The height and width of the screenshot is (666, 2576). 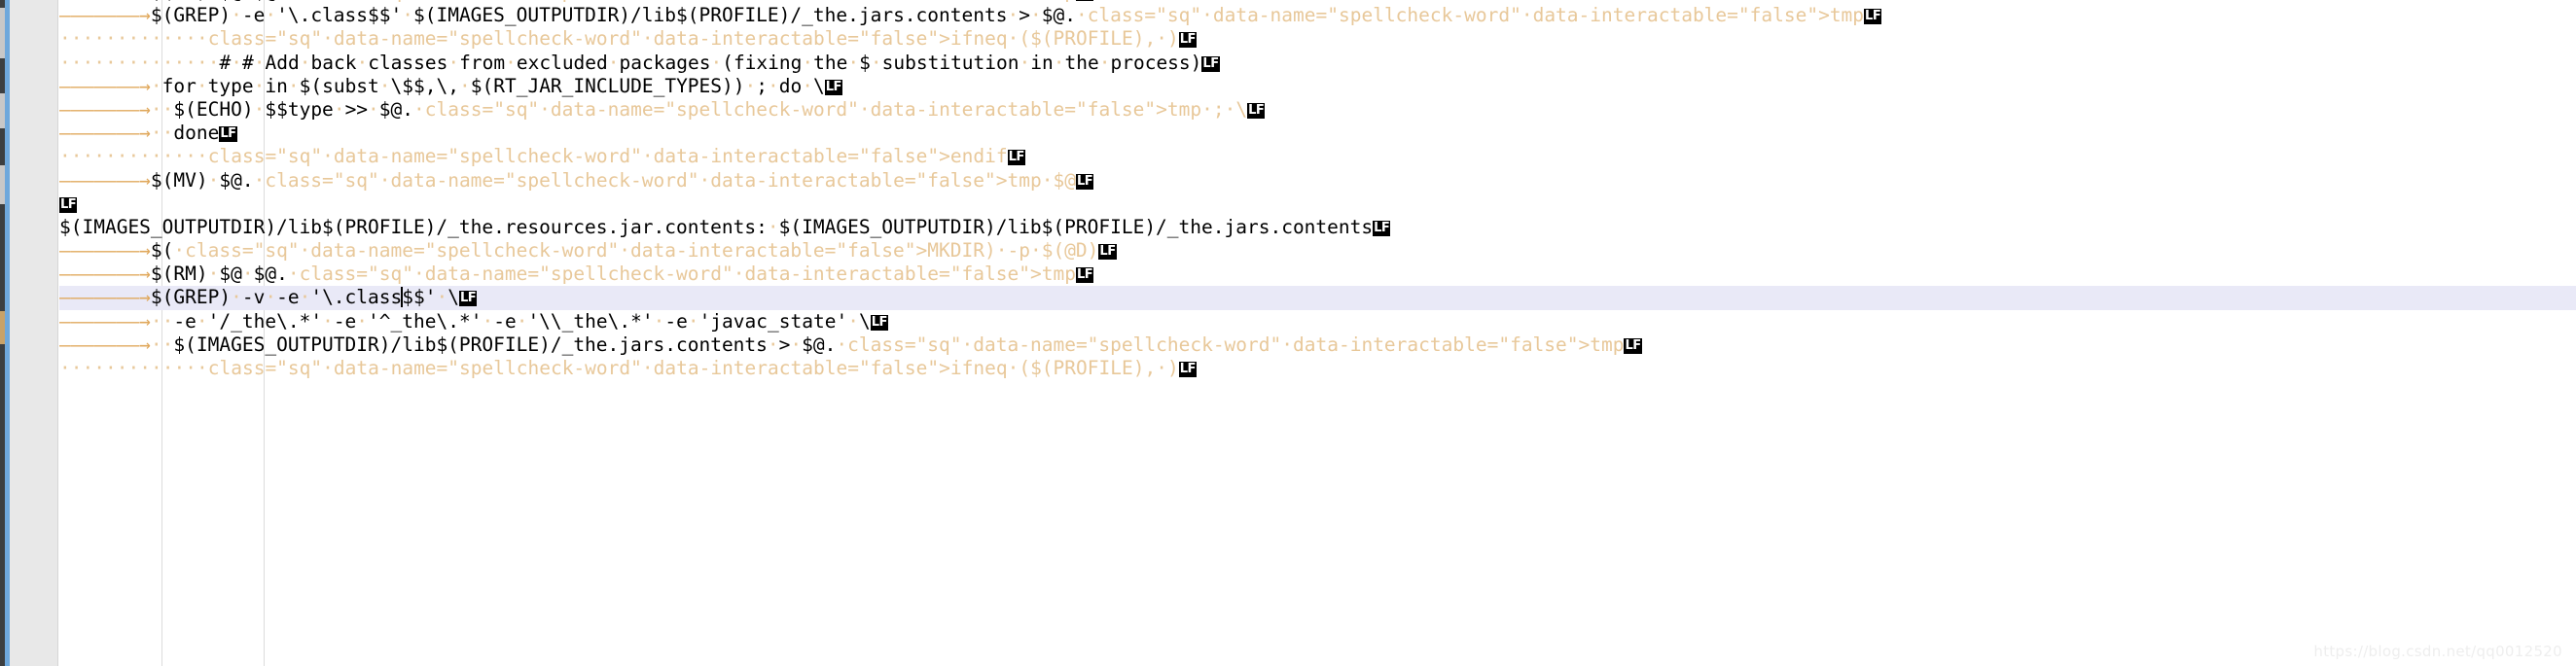 I want to click on text-caret, so click(x=402, y=297).